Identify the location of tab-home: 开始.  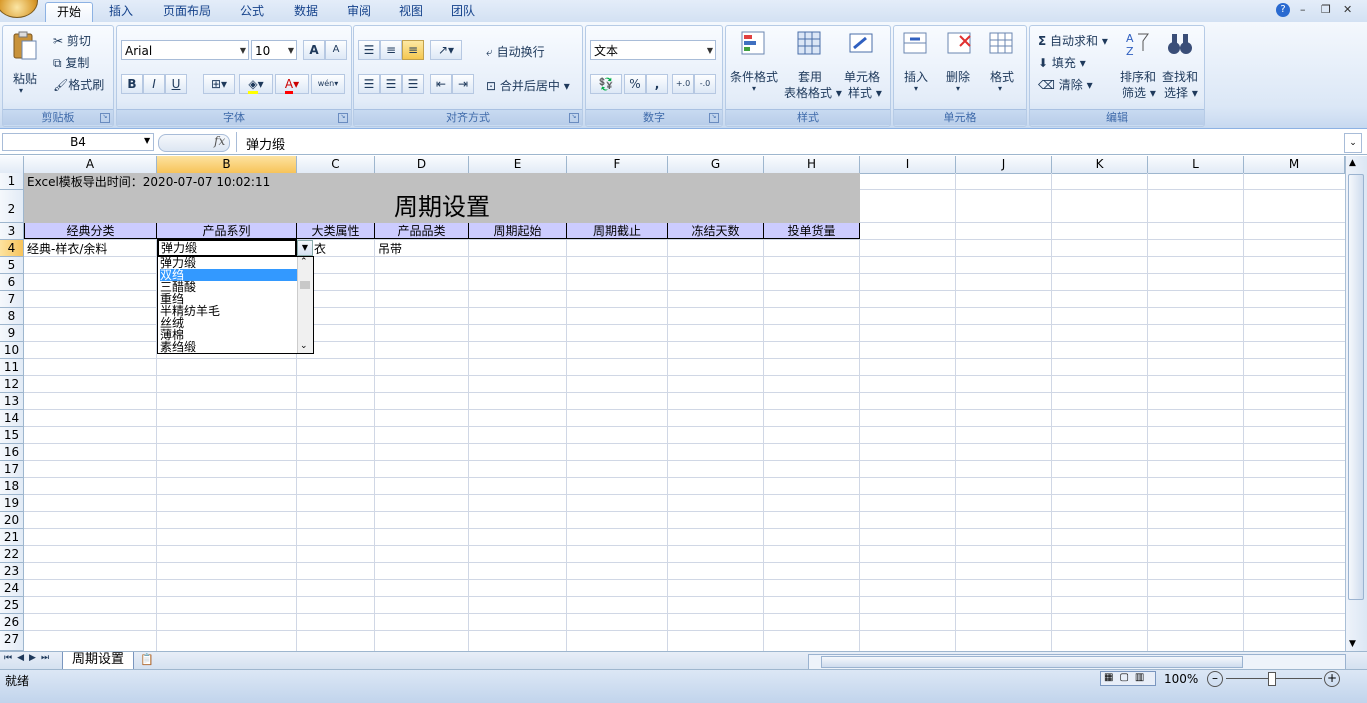
(69, 12).